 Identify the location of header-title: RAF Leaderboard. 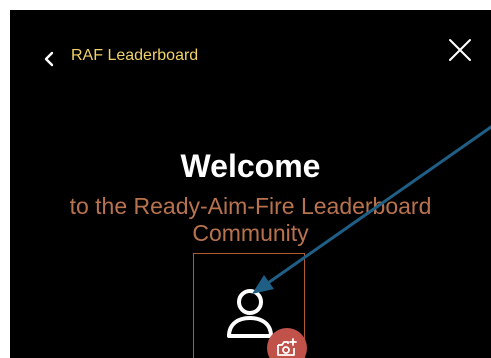
(135, 55).